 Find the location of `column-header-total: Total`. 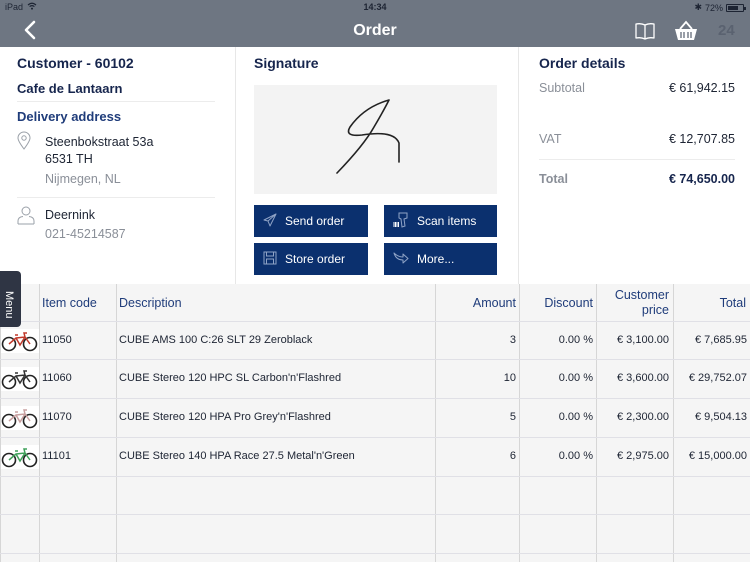

column-header-total: Total is located at coordinates (710, 303).